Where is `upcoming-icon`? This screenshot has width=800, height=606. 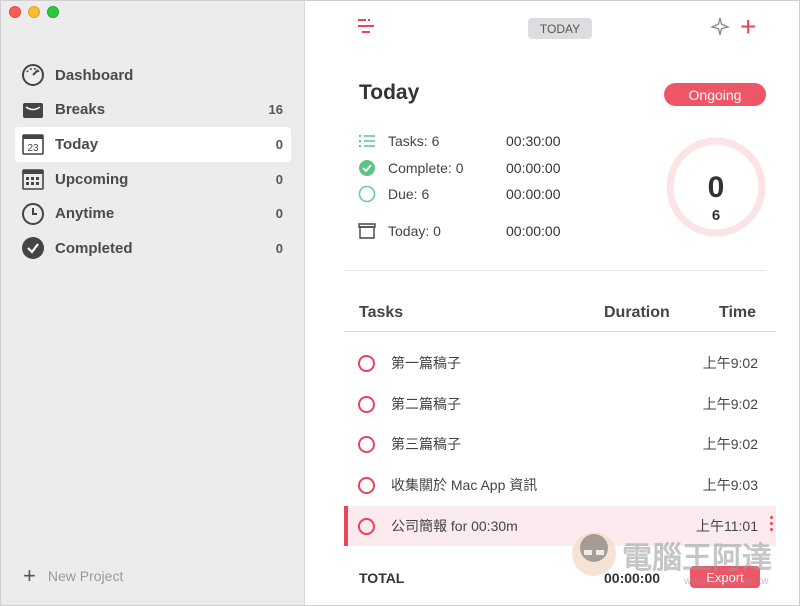 upcoming-icon is located at coordinates (33, 179).